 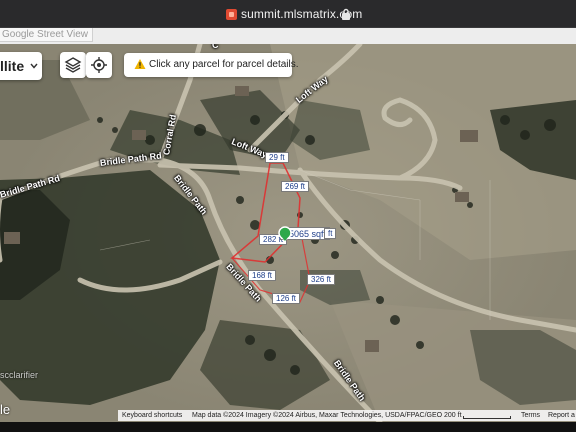 I want to click on parcel-dimension-right: ft, so click(x=330, y=233).